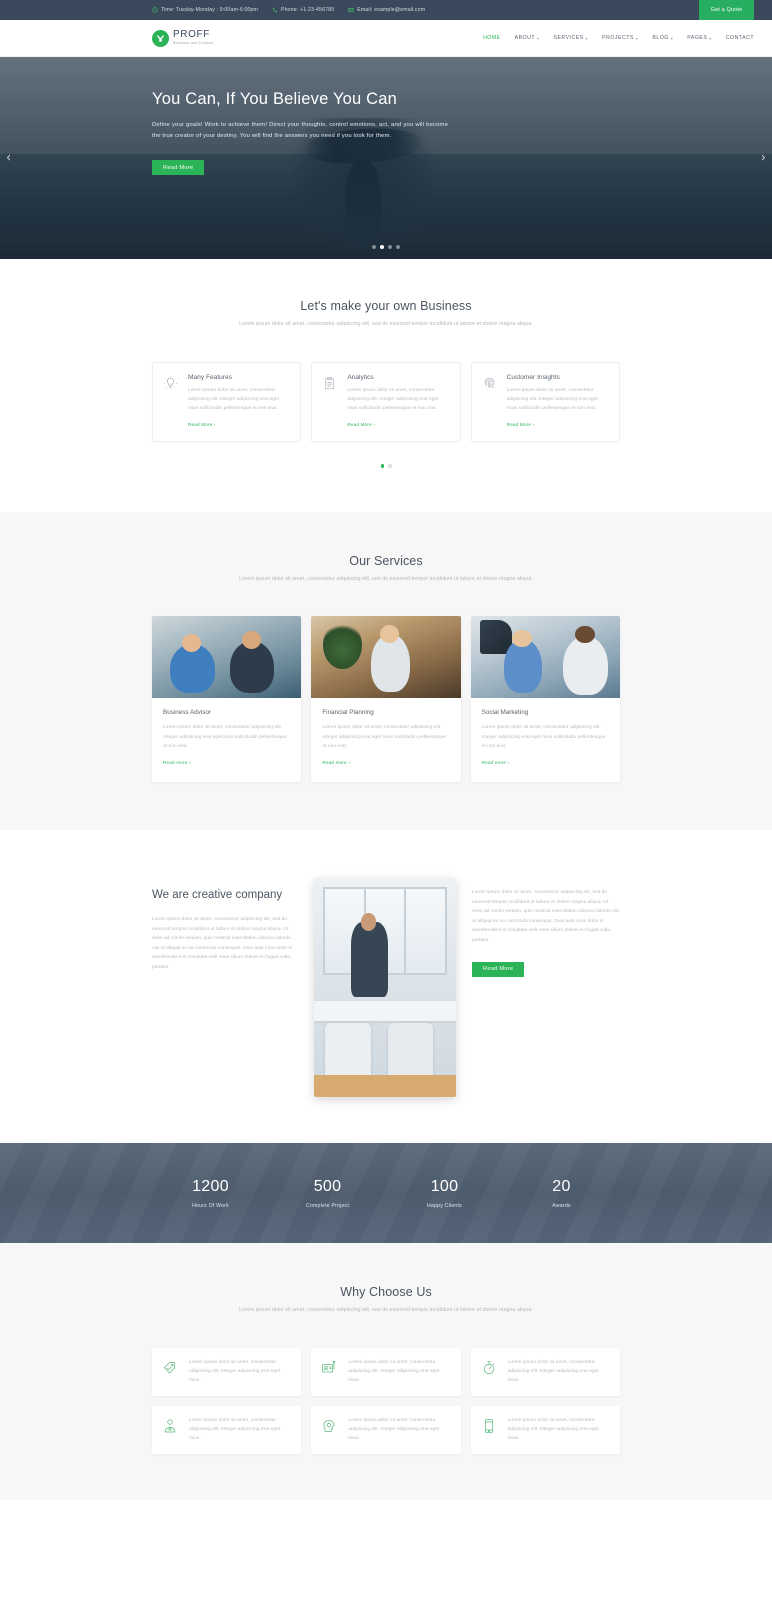 The height and width of the screenshot is (1600, 772). I want to click on feature-title: Analytics, so click(360, 377).